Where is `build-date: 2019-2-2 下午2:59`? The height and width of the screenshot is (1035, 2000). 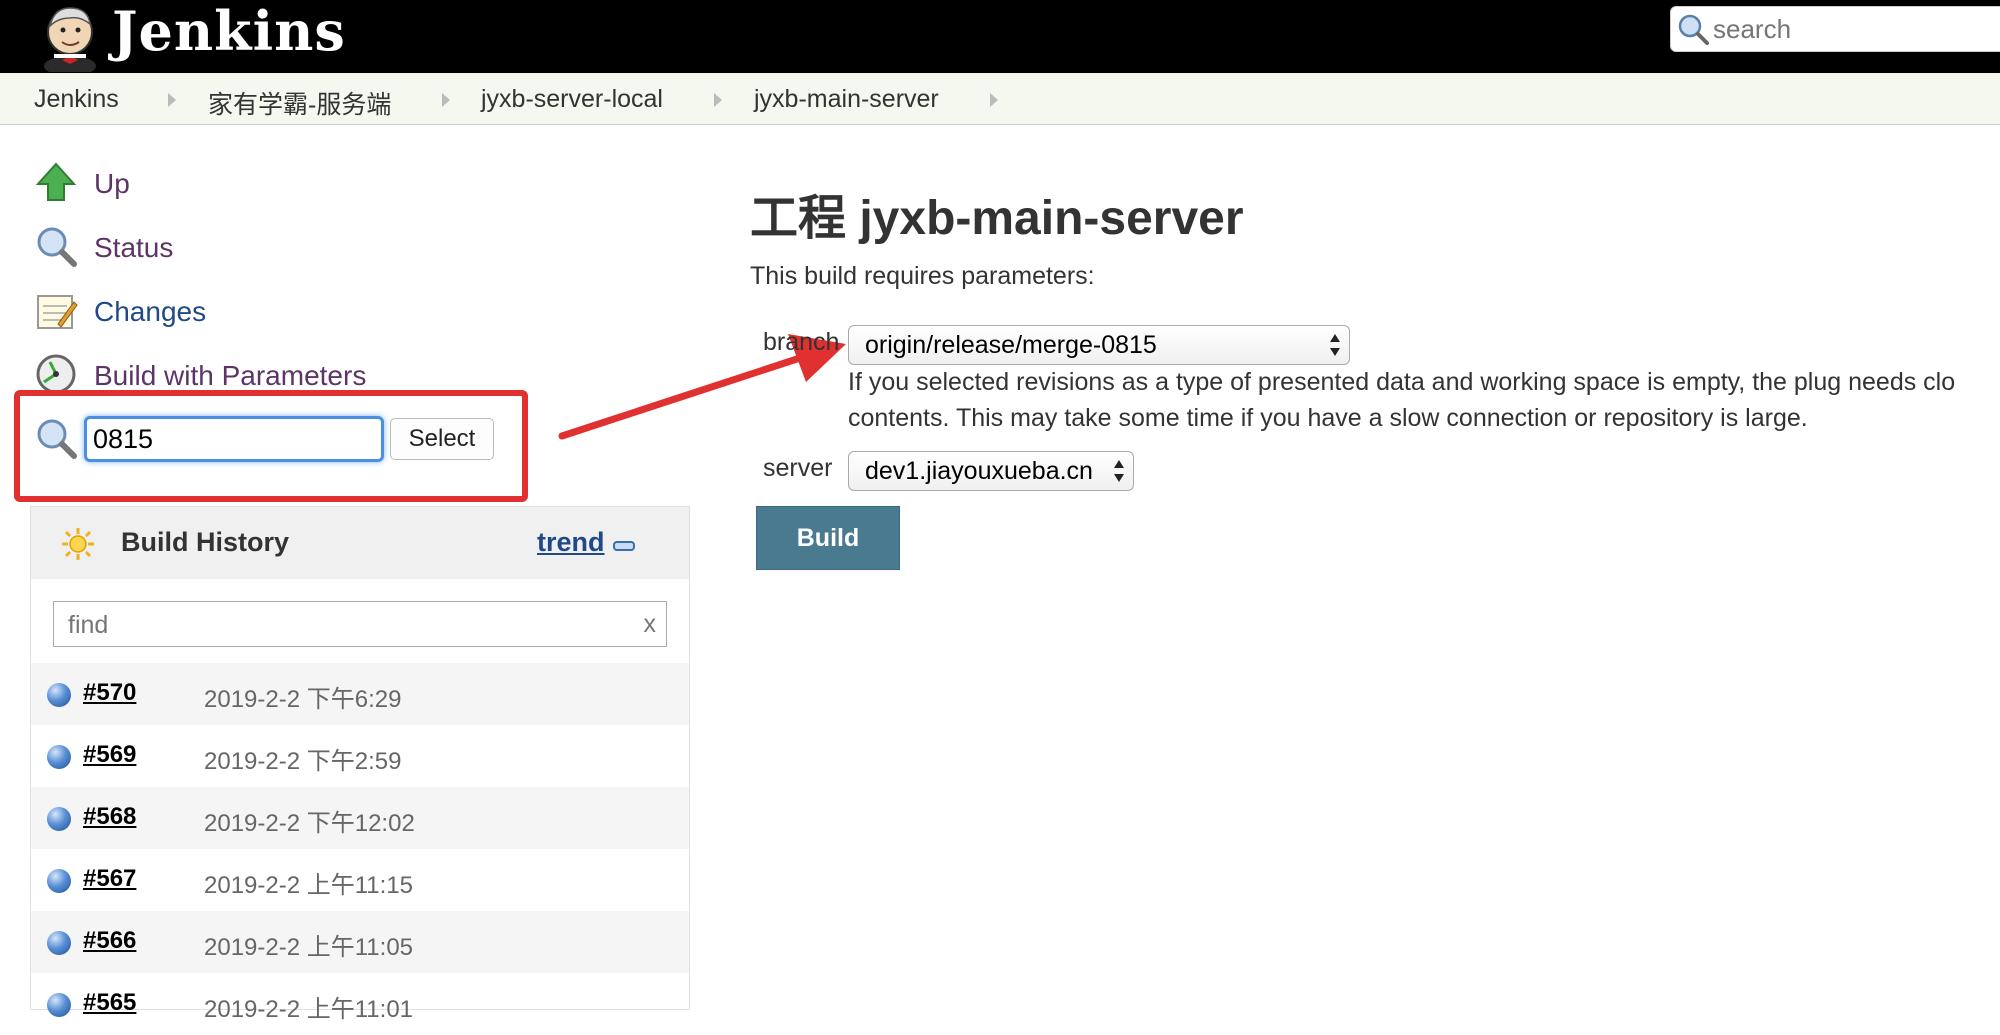 build-date: 2019-2-2 下午2:59 is located at coordinates (302, 758).